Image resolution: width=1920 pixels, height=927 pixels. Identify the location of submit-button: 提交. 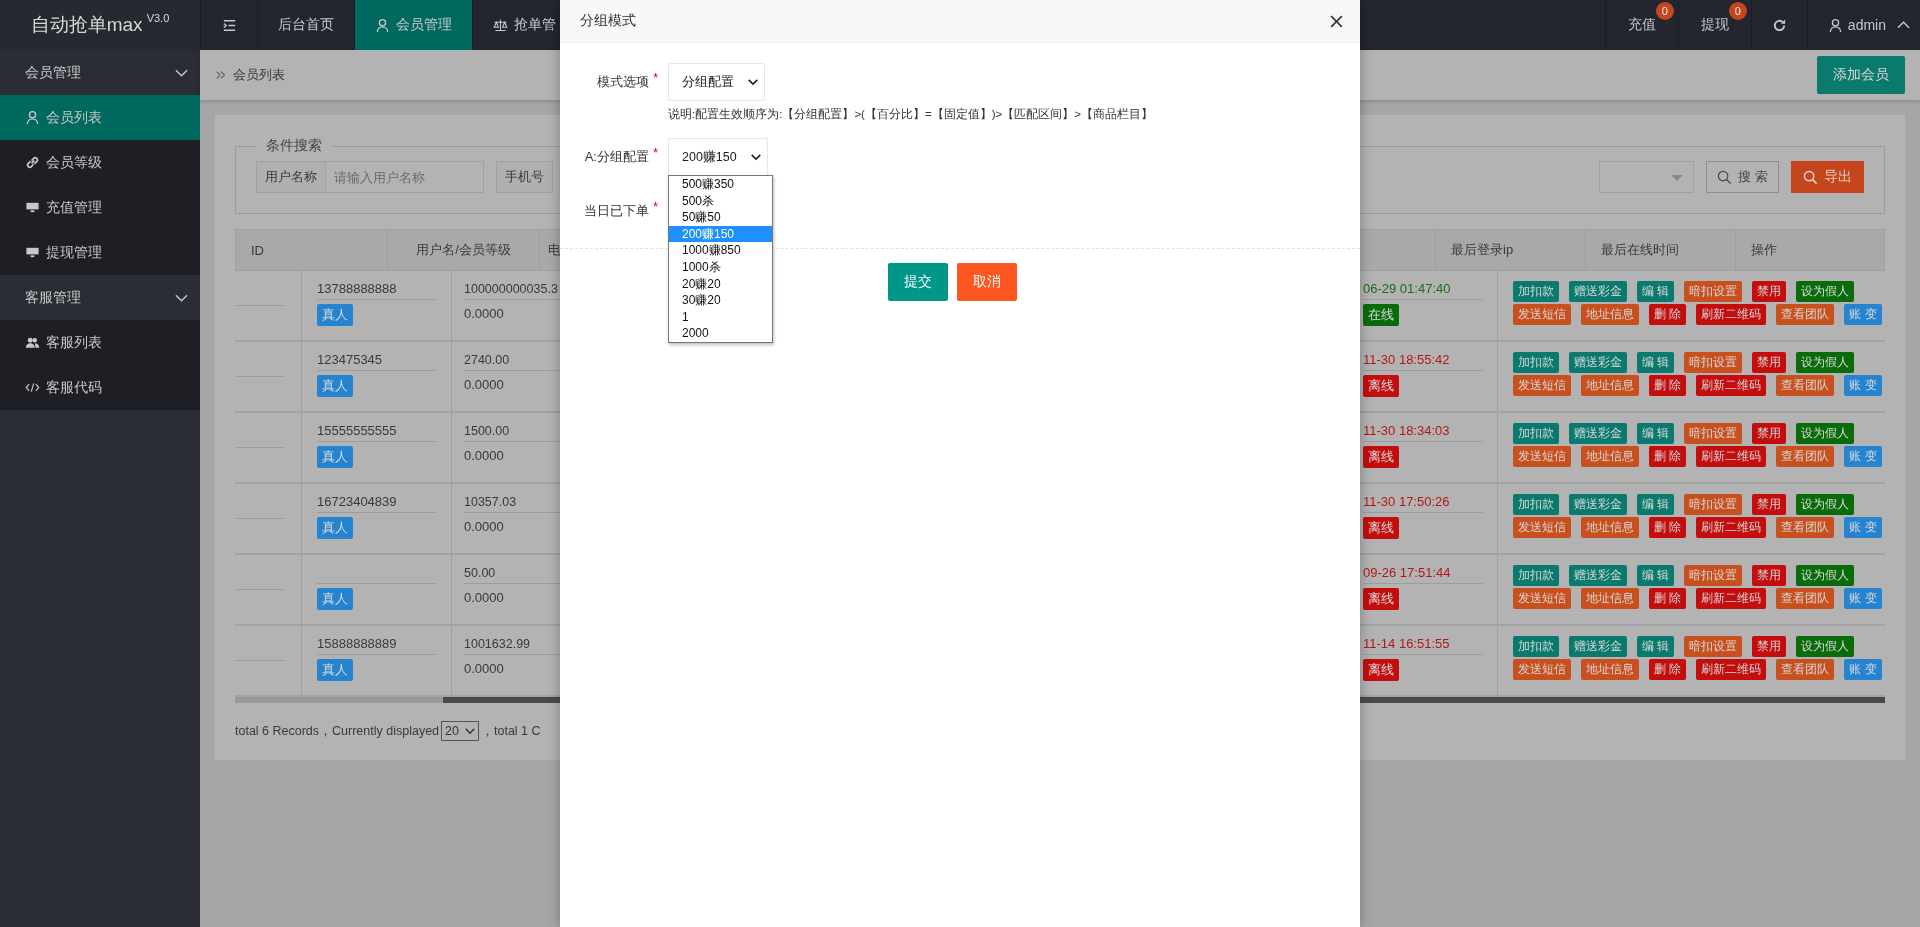
(917, 282).